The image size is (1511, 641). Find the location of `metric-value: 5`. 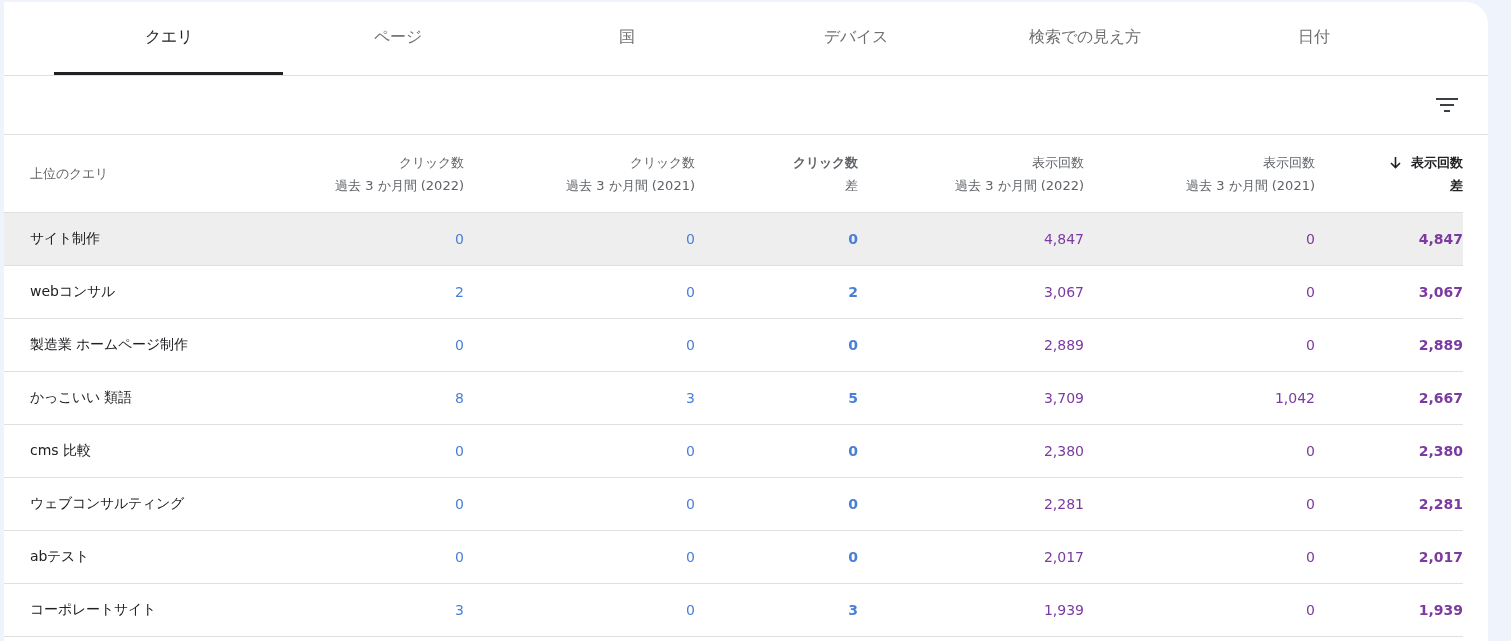

metric-value: 5 is located at coordinates (853, 398).